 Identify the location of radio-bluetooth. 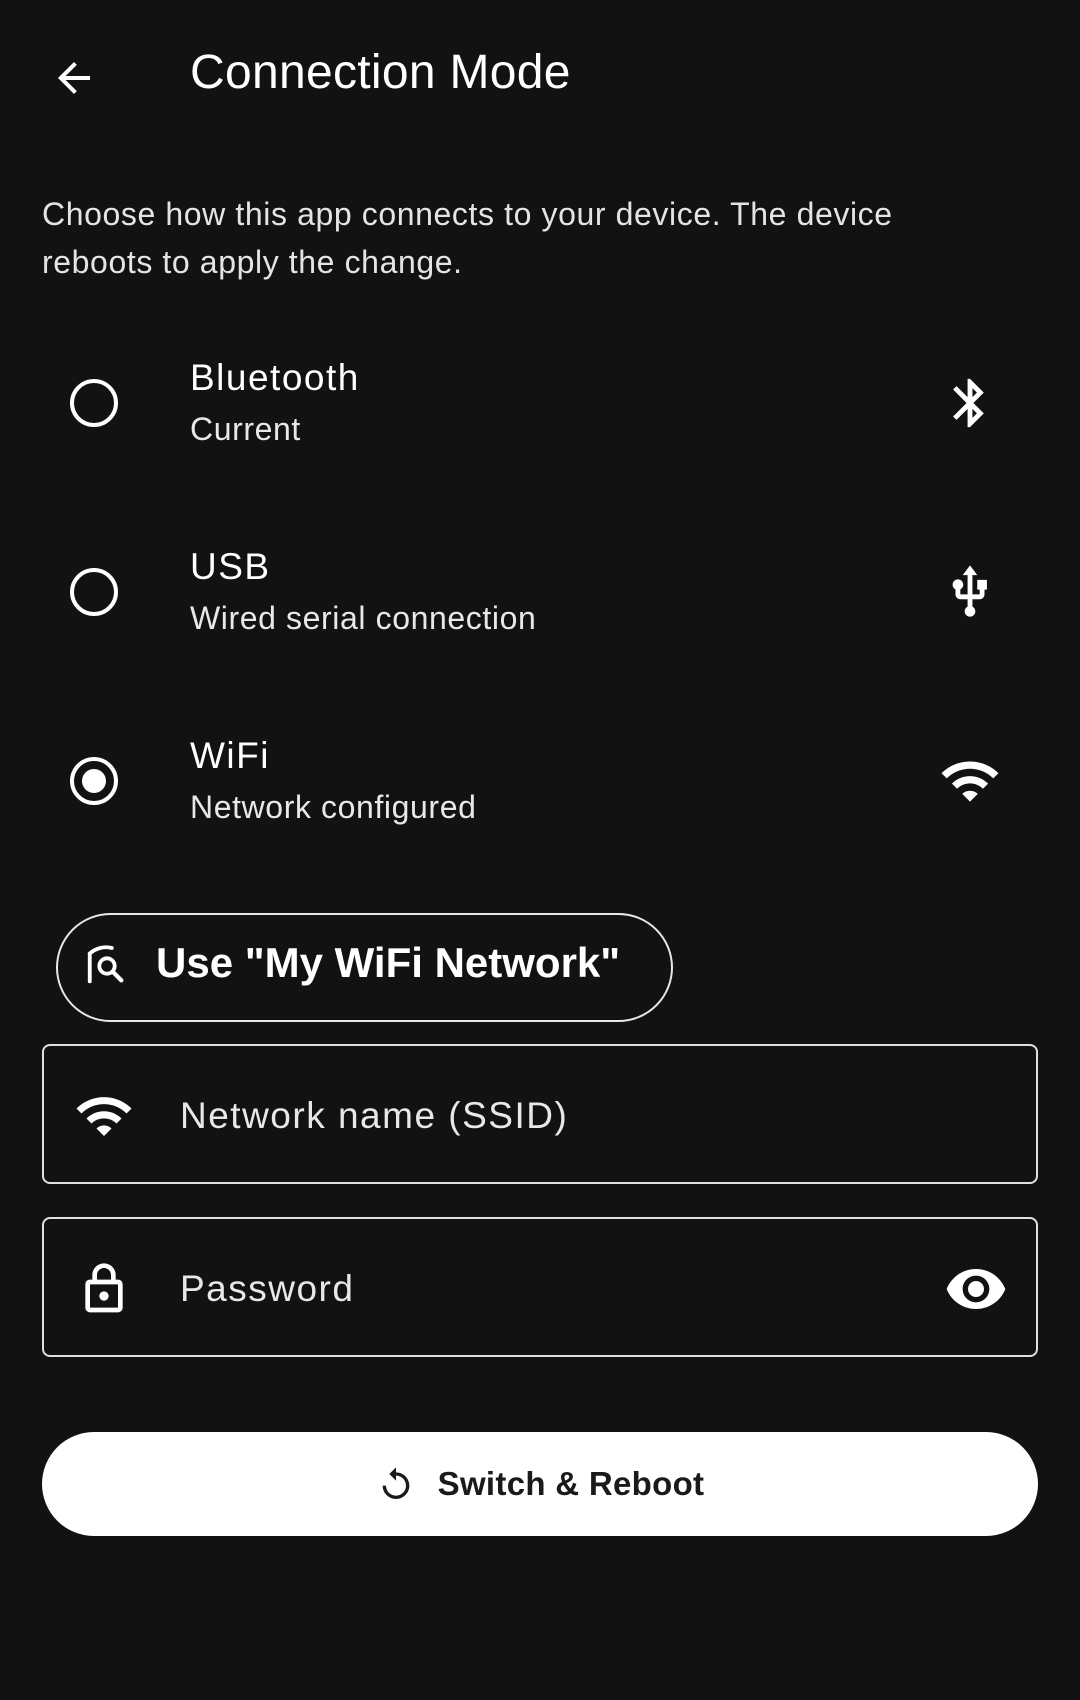
(94, 403).